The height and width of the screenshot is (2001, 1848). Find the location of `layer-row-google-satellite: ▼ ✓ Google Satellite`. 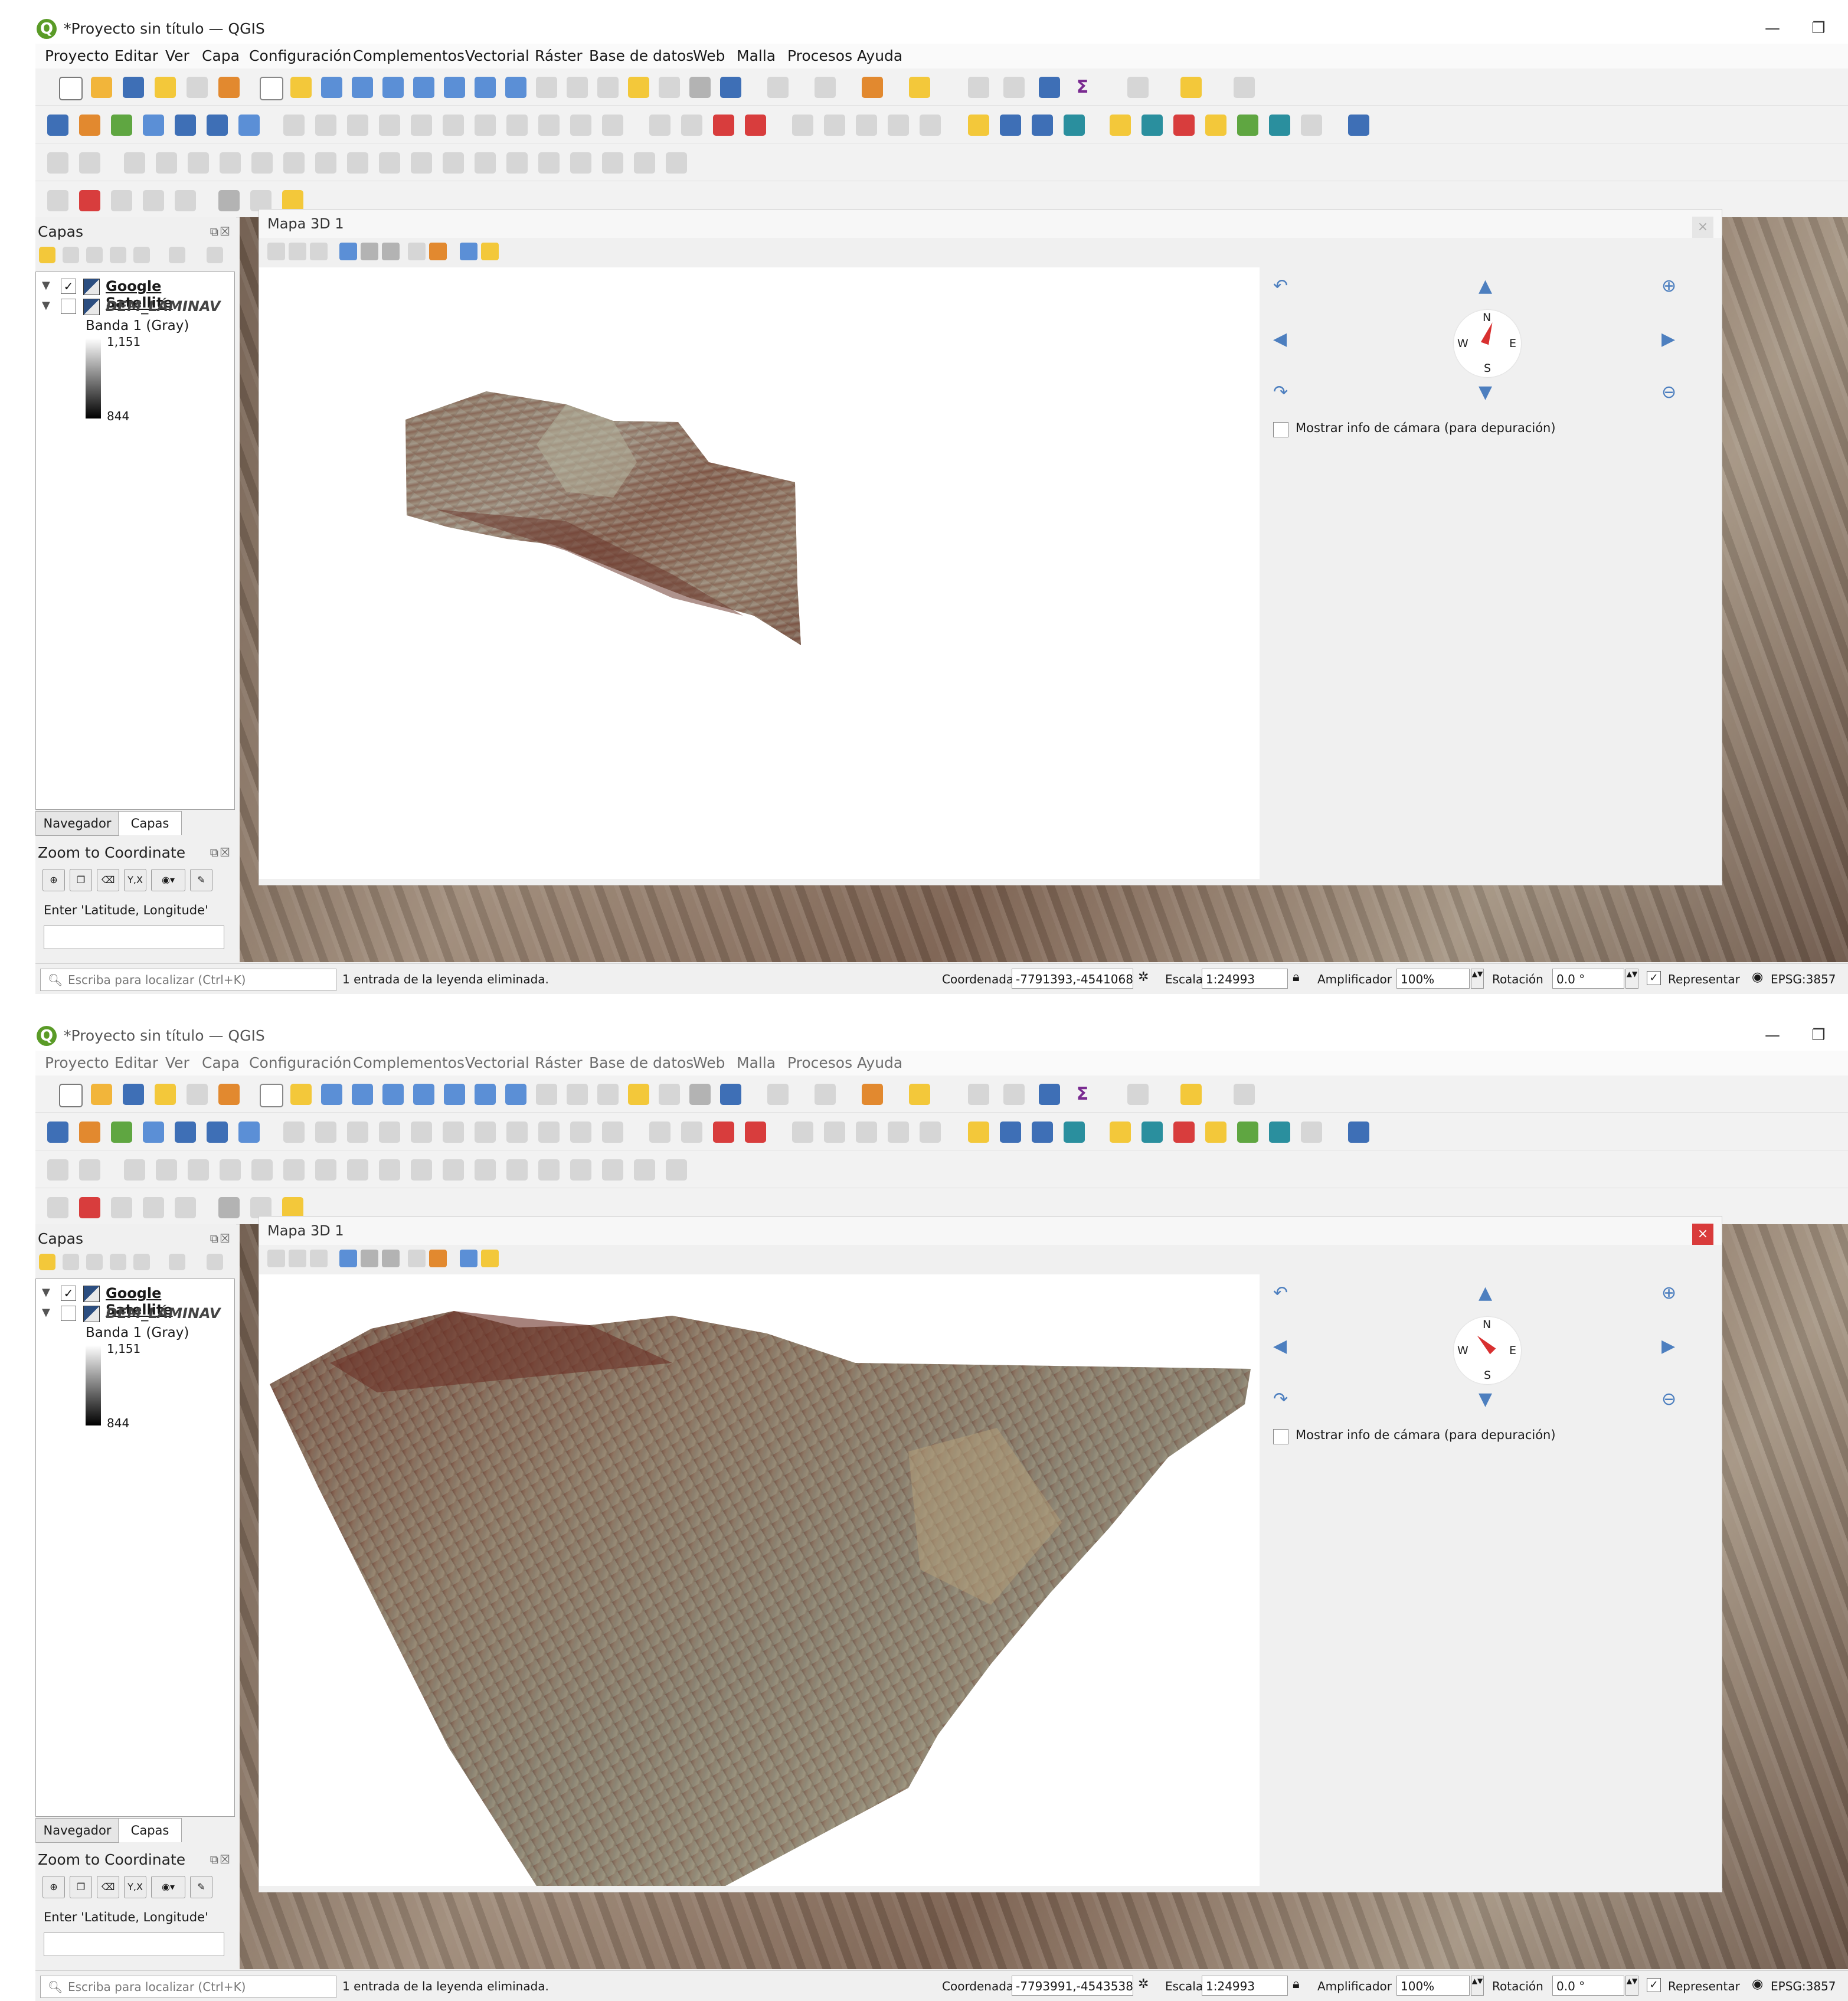

layer-row-google-satellite: ▼ ✓ Google Satellite is located at coordinates (134, 294).